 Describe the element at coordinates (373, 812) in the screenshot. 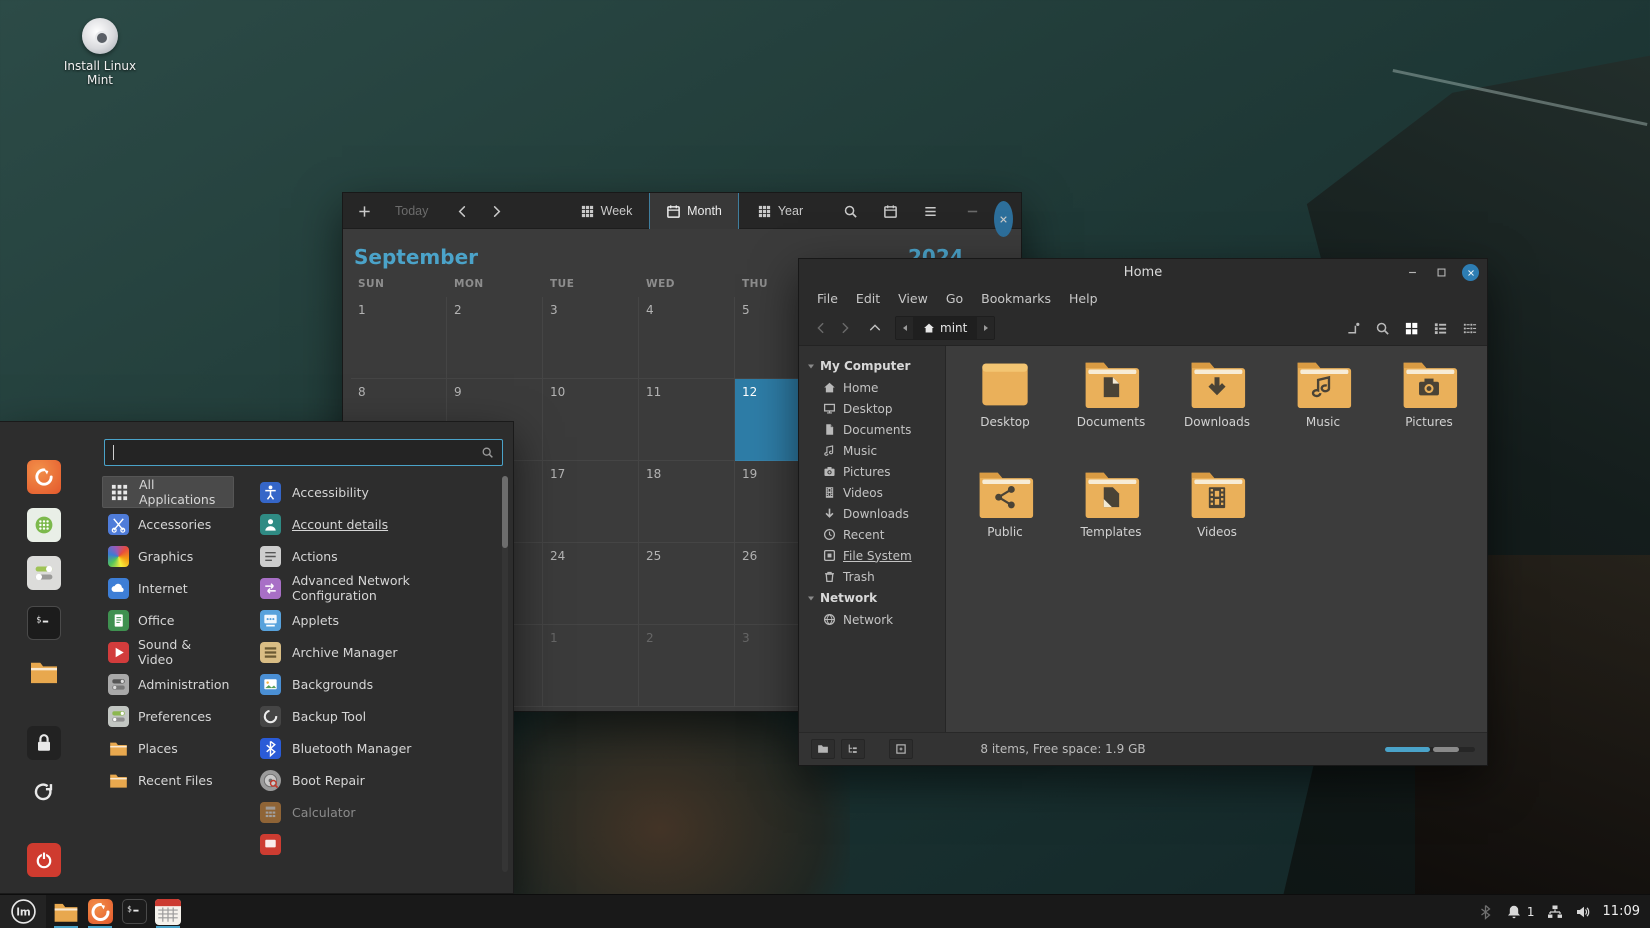

I see `menu-app-calculator: Calculator` at that location.